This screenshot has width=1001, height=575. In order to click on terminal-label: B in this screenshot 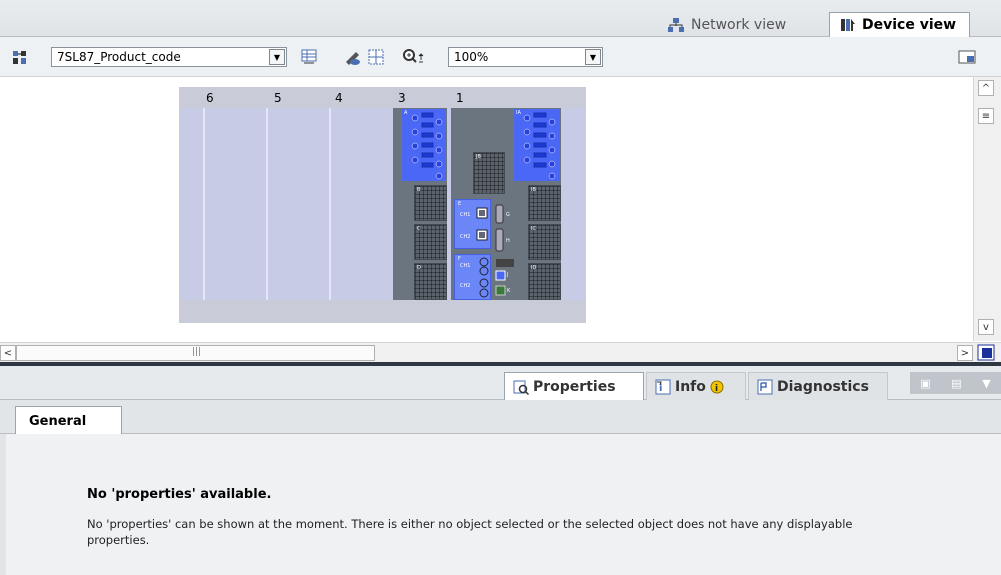, I will do `click(419, 190)`.